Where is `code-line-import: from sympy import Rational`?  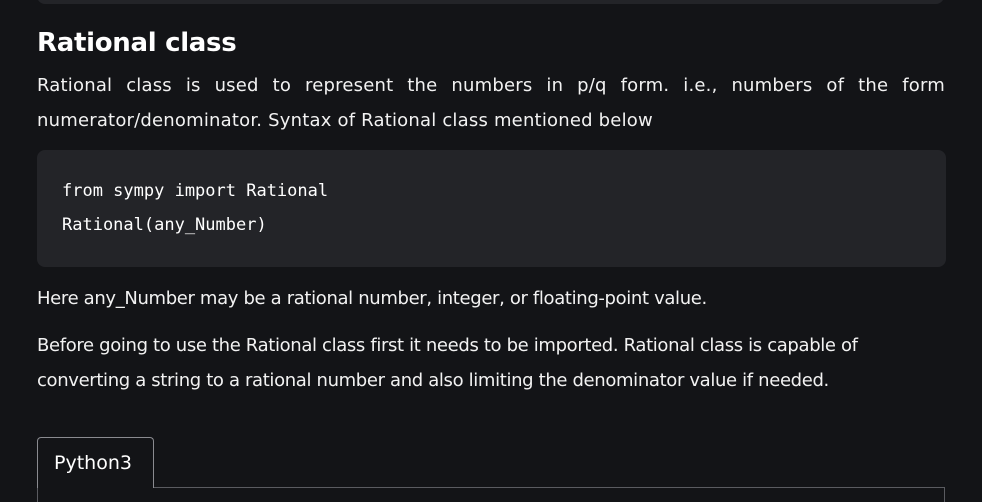 code-line-import: from sympy import Rational is located at coordinates (195, 191).